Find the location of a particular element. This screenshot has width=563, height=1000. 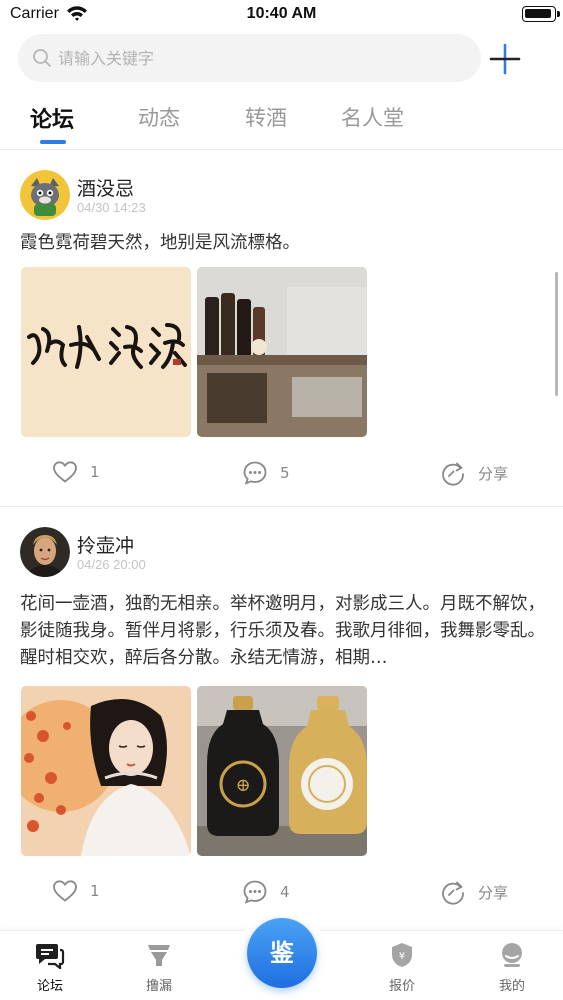

status-time: 10:40 AM is located at coordinates (281, 13).